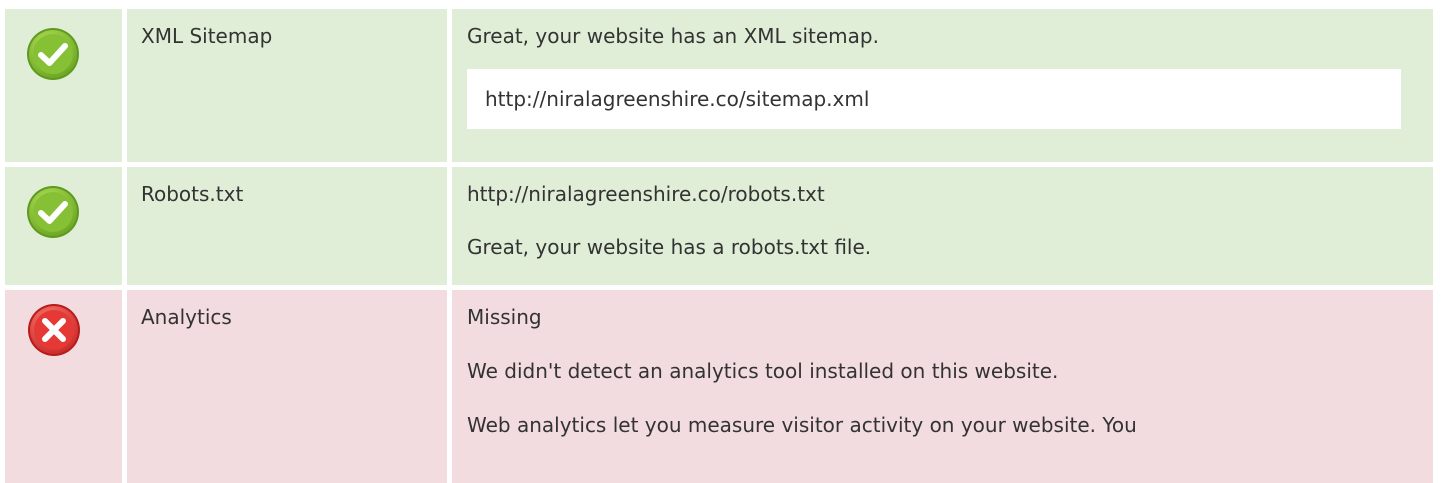 This screenshot has width=1448, height=483. What do you see at coordinates (287, 226) in the screenshot?
I see `check-name-cell: Robots.txt` at bounding box center [287, 226].